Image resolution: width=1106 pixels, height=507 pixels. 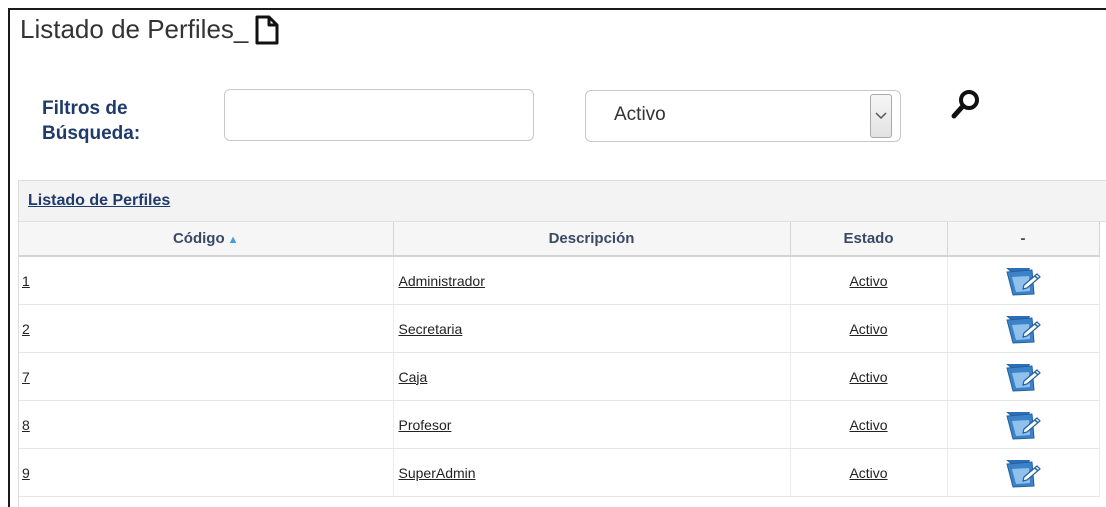 I want to click on code-link: 1, so click(x=26, y=281).